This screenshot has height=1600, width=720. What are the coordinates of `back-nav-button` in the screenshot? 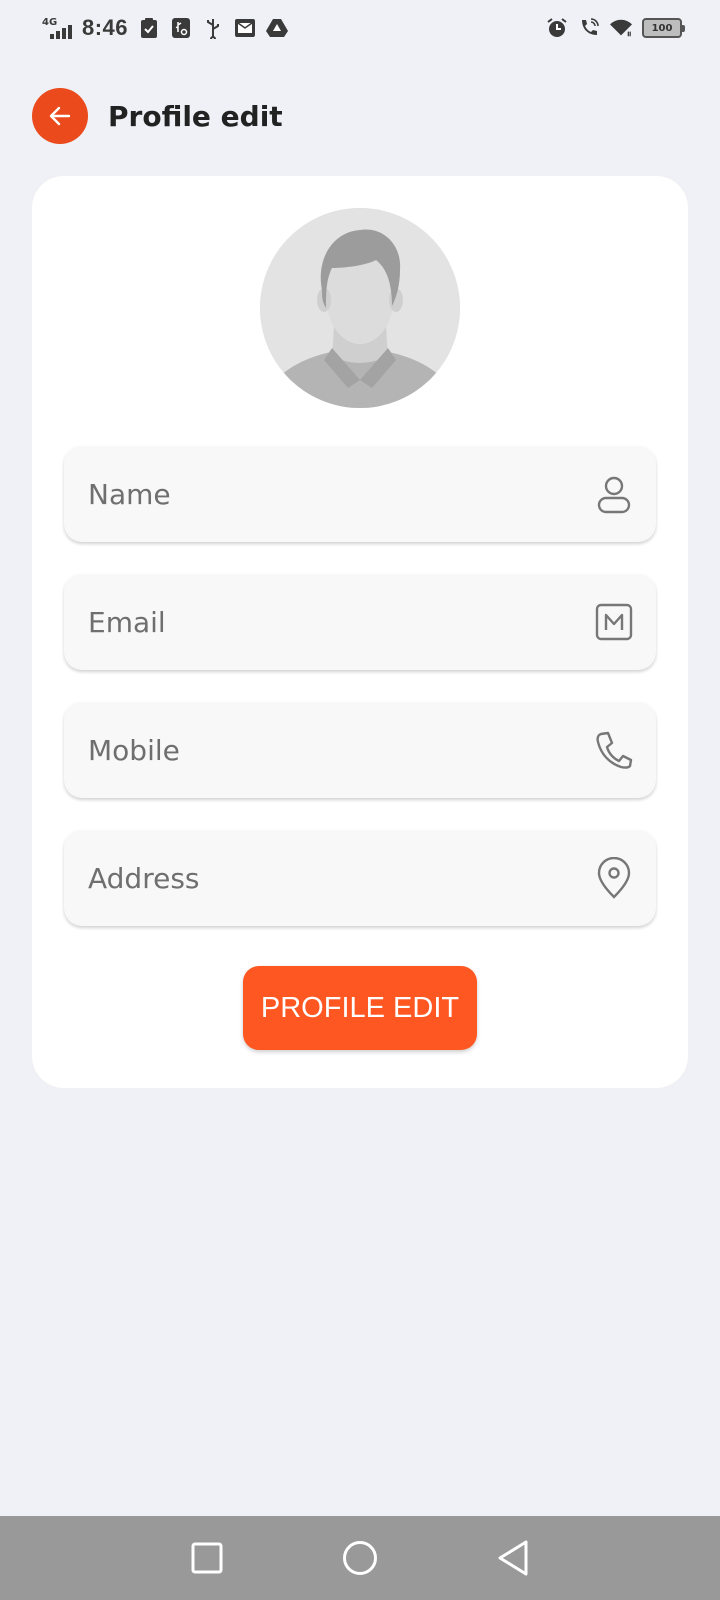 It's located at (513, 1558).